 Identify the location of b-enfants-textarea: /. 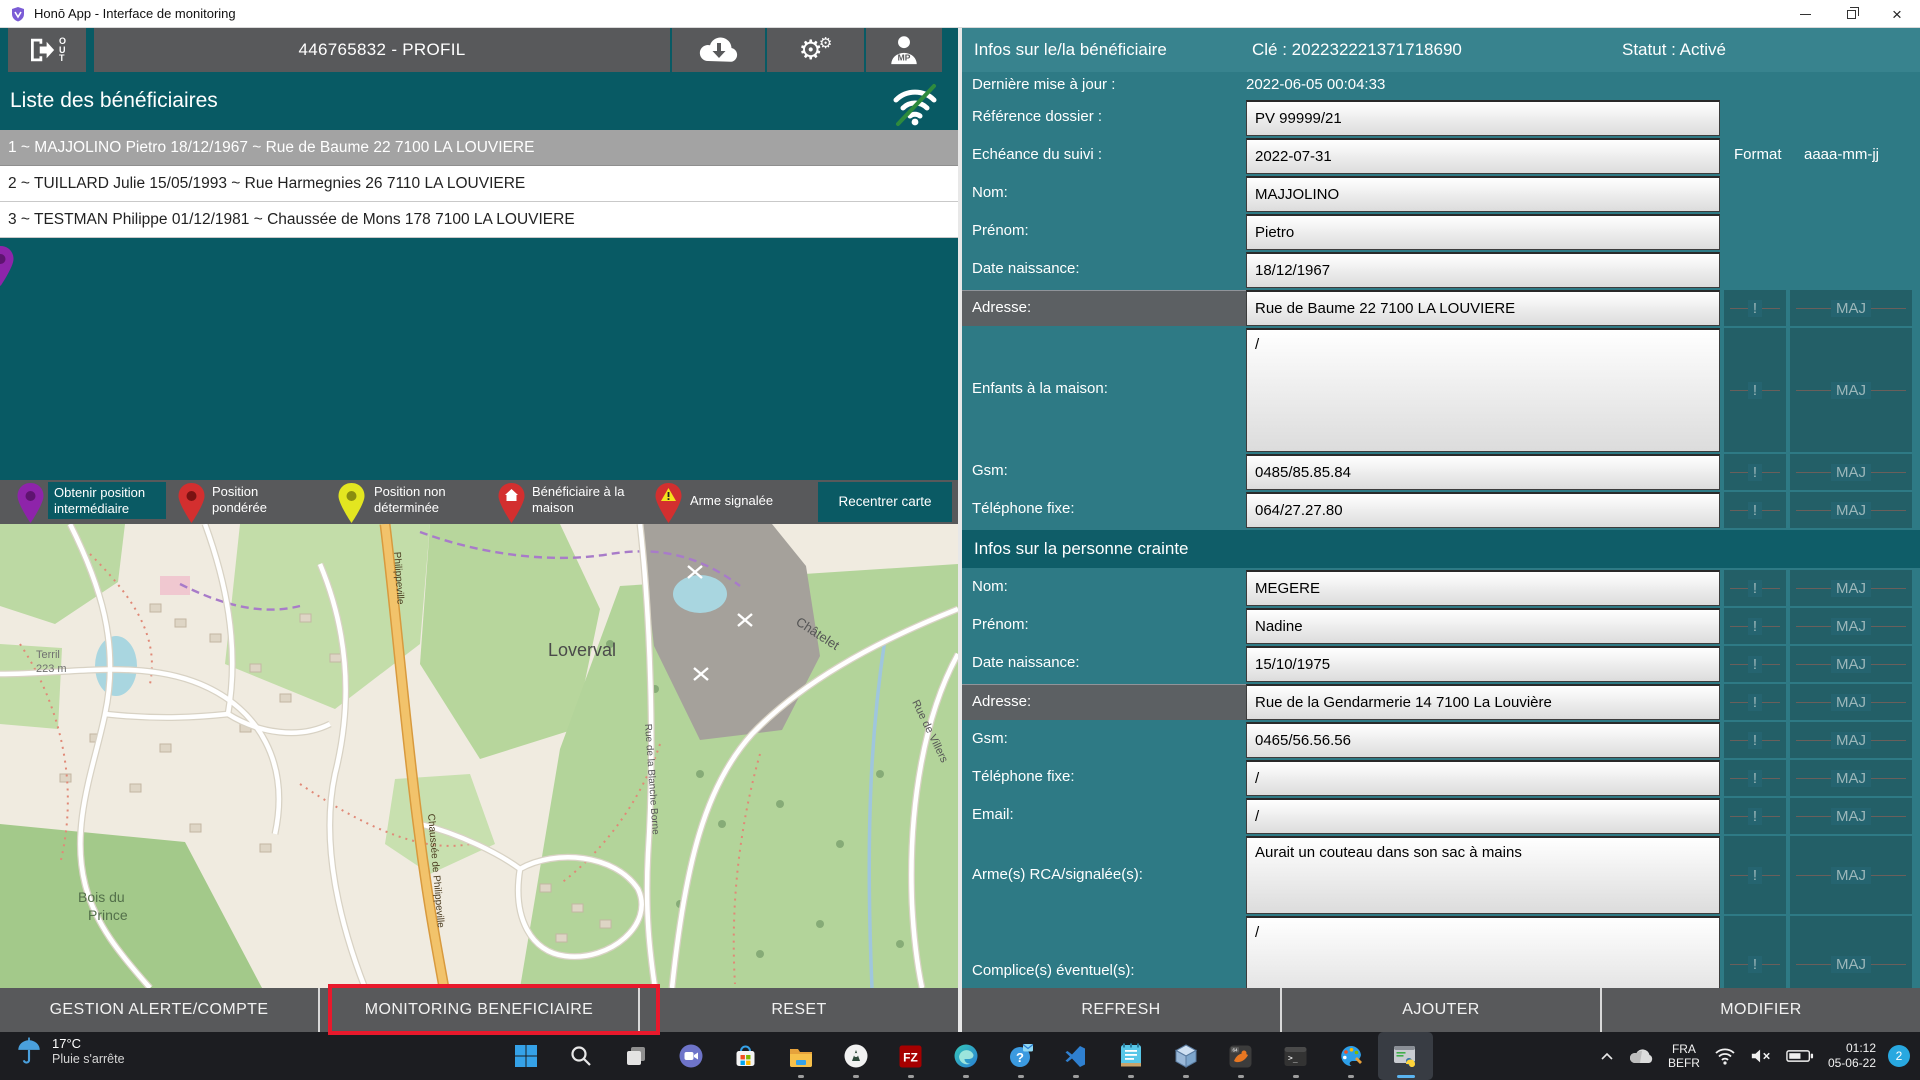
(1483, 390).